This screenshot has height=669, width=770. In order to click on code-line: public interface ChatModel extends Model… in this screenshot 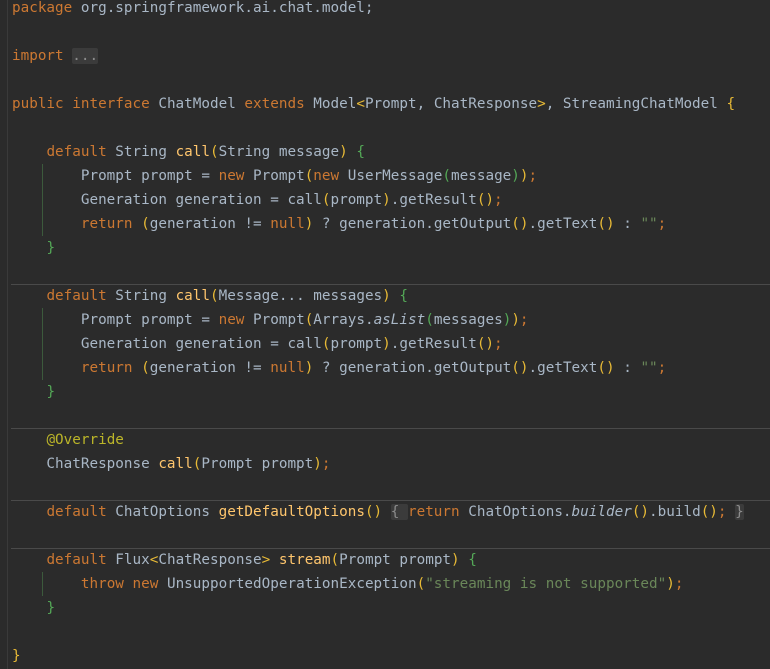, I will do `click(385, 104)`.